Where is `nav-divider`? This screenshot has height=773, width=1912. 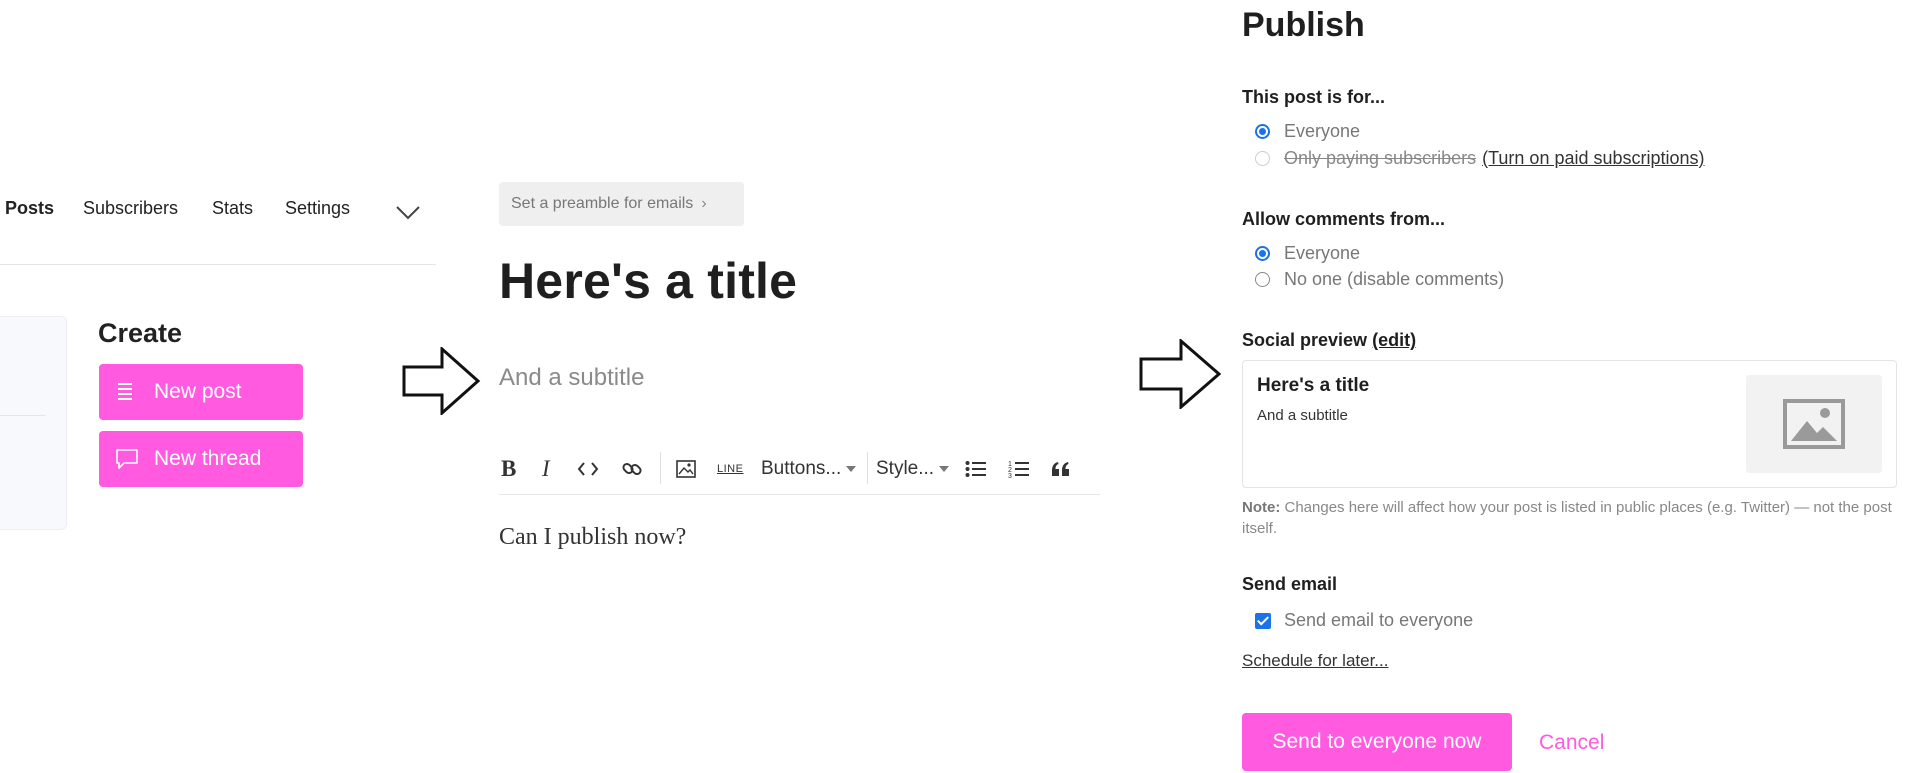
nav-divider is located at coordinates (218, 264).